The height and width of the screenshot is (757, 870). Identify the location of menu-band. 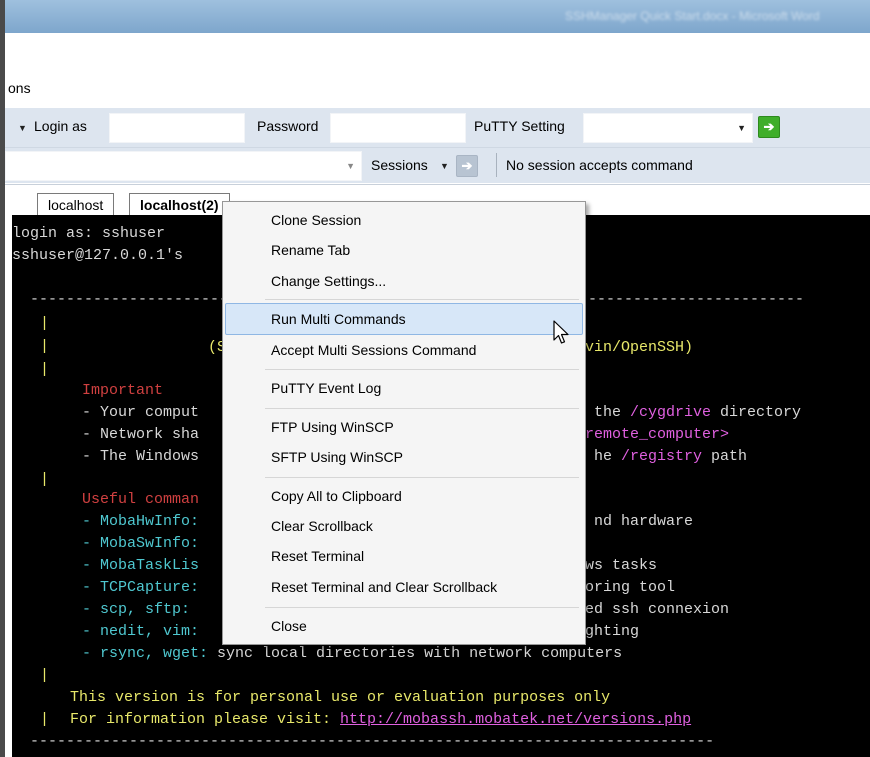
(437, 70).